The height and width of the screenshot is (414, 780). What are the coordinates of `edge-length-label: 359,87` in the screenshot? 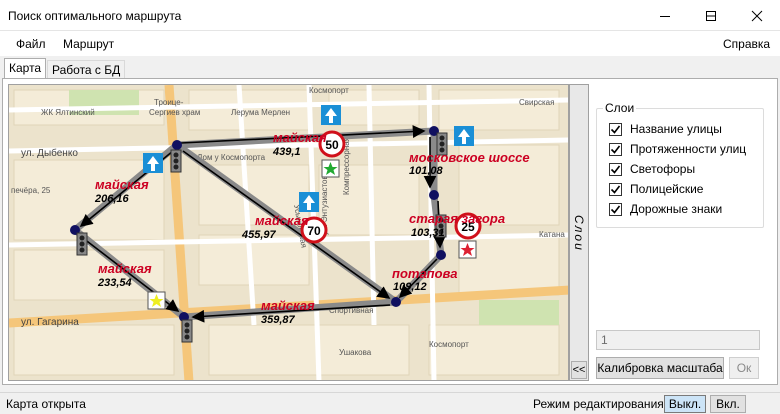 It's located at (278, 320).